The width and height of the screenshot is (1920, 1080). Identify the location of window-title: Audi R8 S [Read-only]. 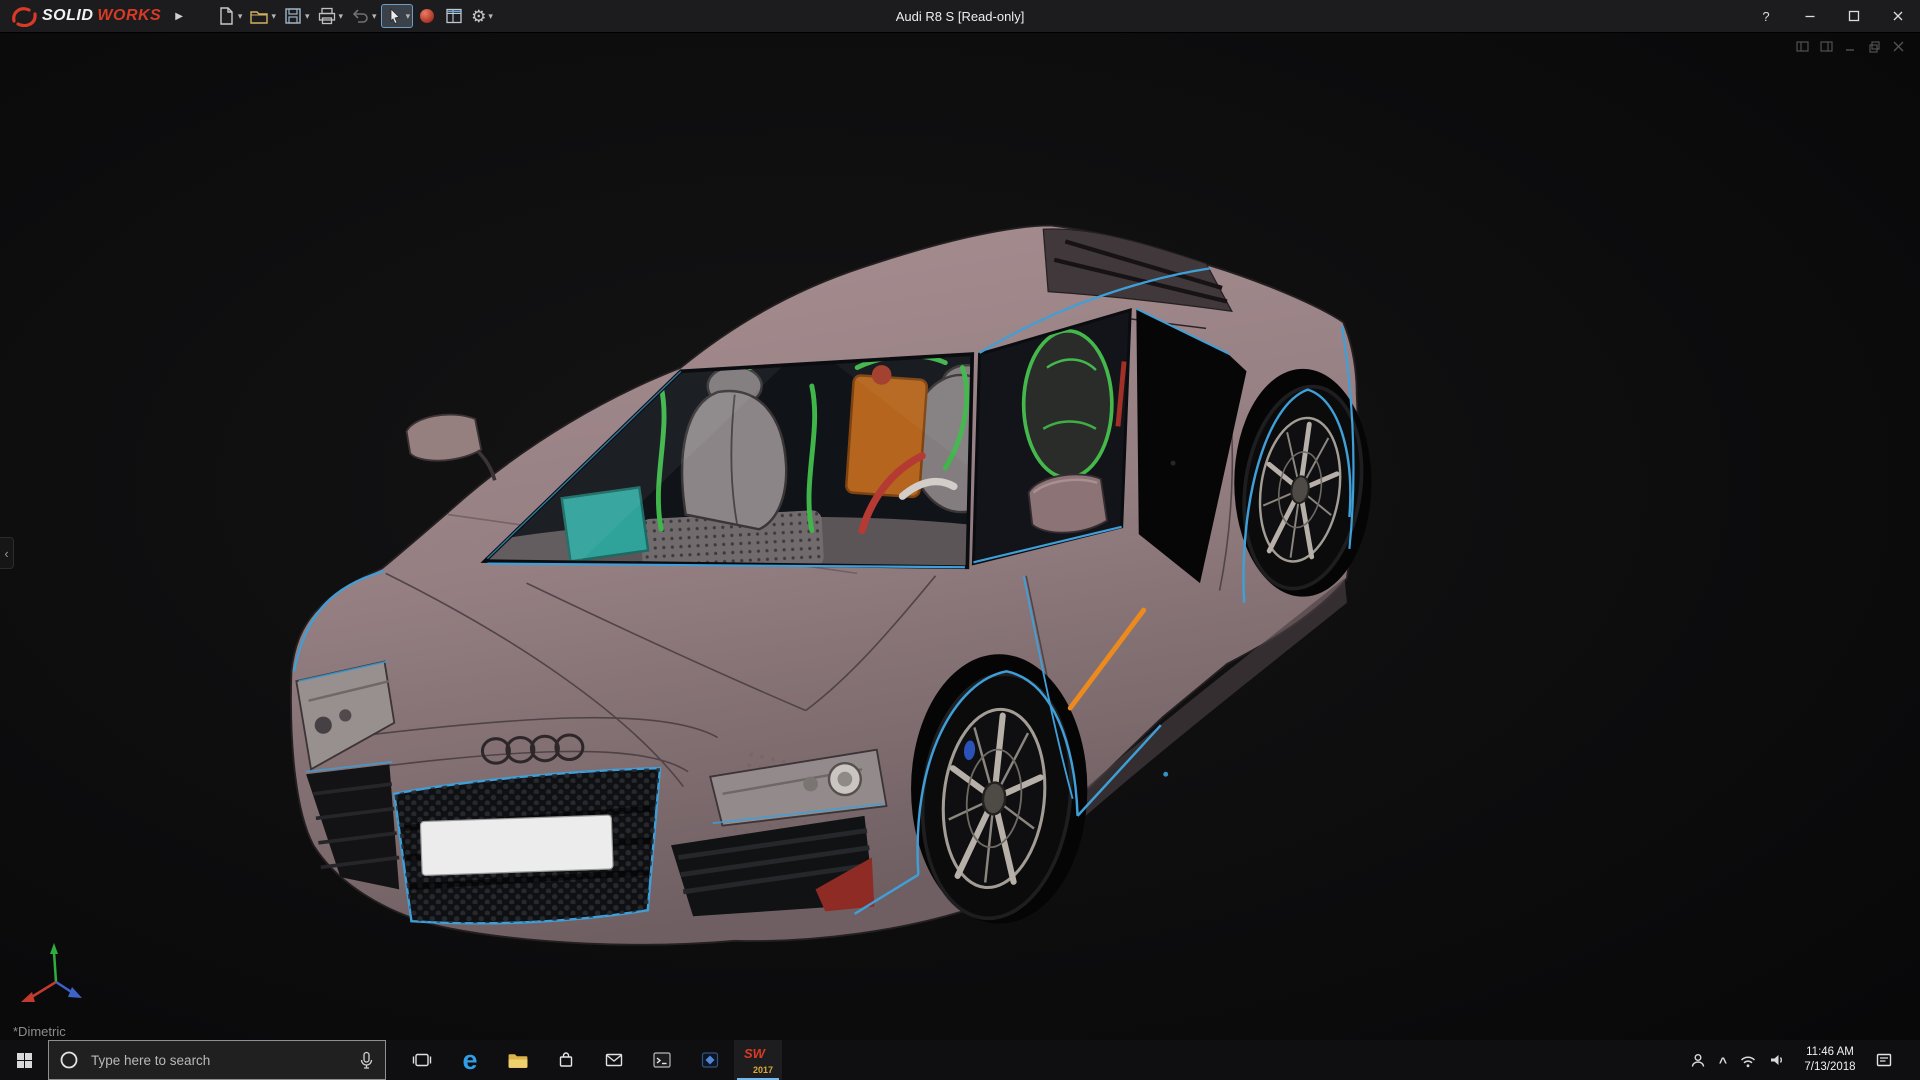
(960, 16).